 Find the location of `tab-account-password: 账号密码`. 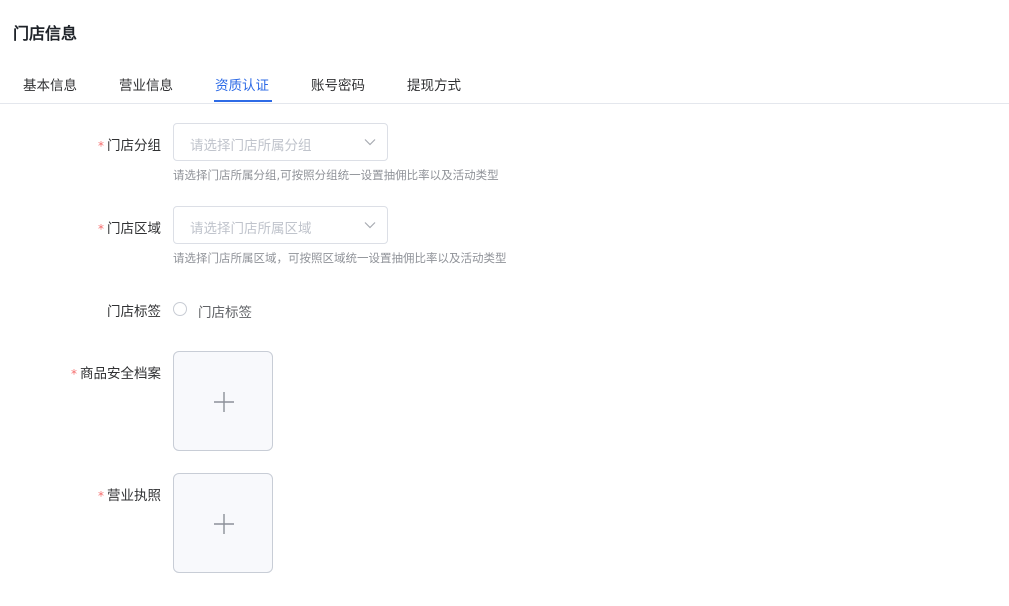

tab-account-password: 账号密码 is located at coordinates (338, 84).